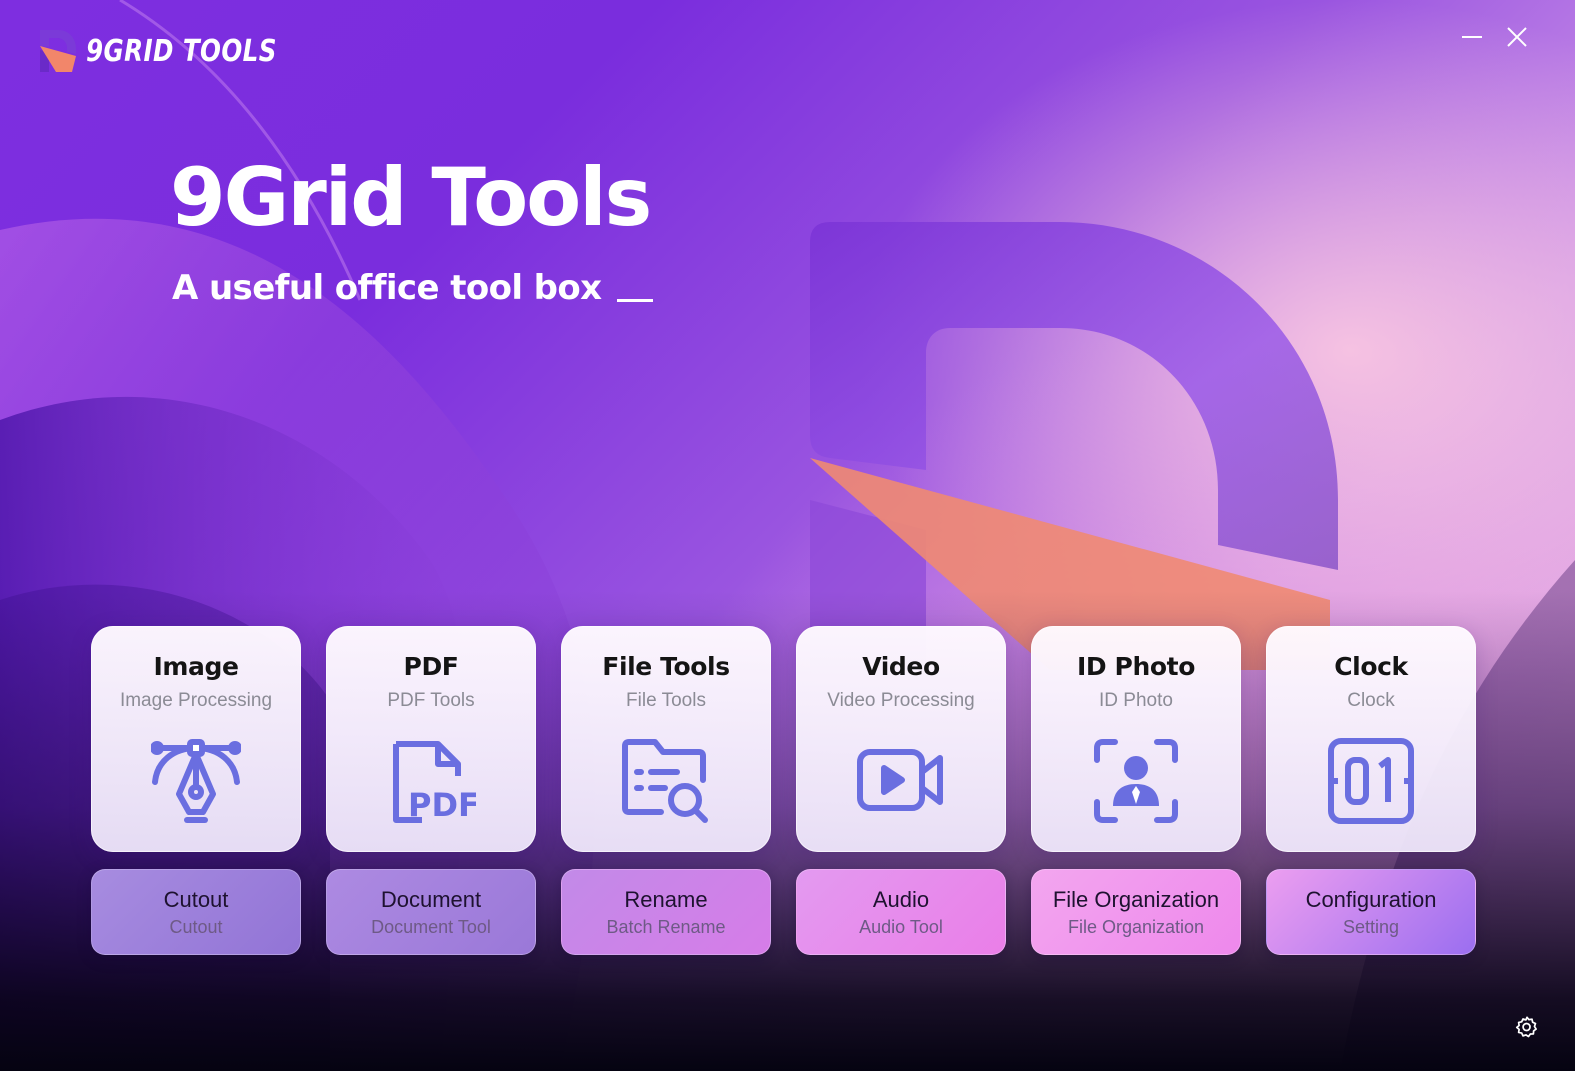  I want to click on card-file-tools: File Tools File Tools, so click(666, 739).